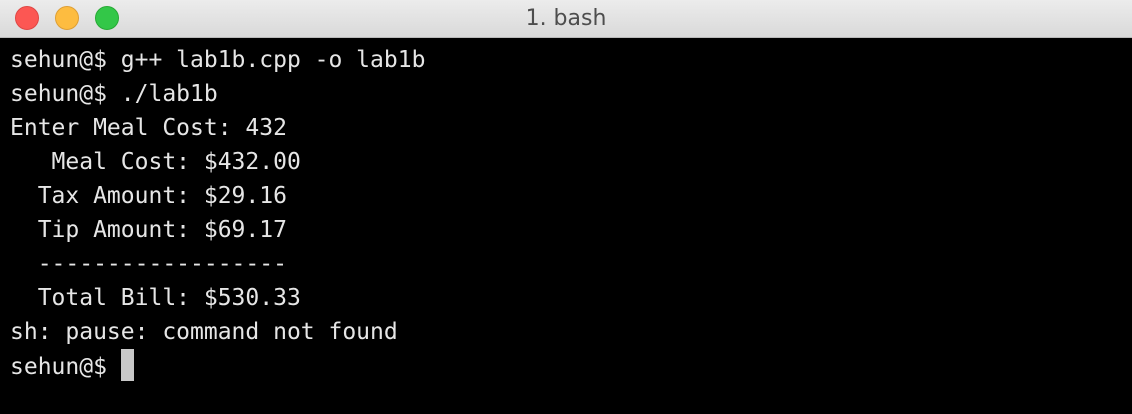 The width and height of the screenshot is (1132, 414). I want to click on terminal-line: sehun@$ g++ lab1b.cpp -o lab1b, so click(218, 60).